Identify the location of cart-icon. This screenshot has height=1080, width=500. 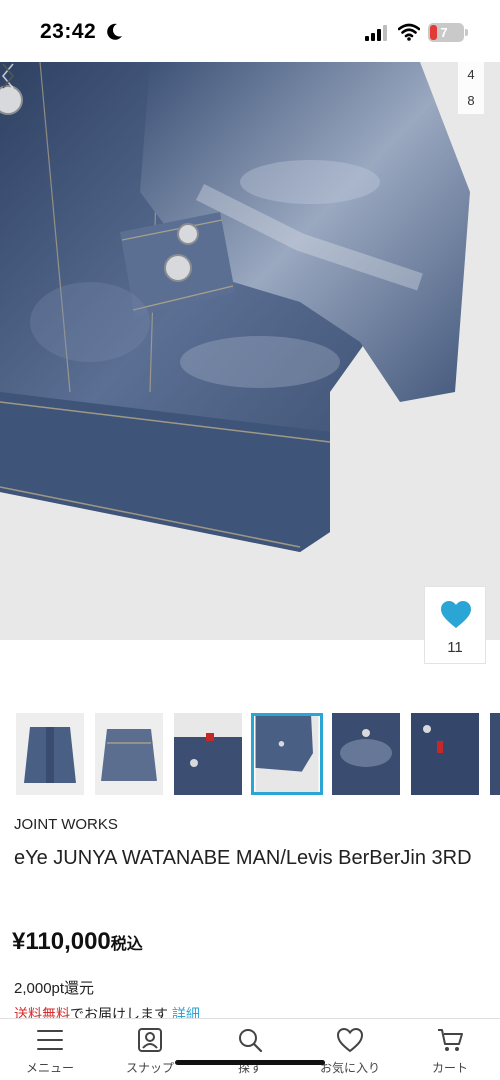
(450, 1040).